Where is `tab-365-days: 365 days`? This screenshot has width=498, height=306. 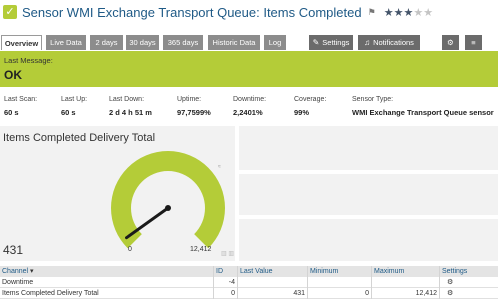
tab-365-days: 365 days is located at coordinates (183, 42).